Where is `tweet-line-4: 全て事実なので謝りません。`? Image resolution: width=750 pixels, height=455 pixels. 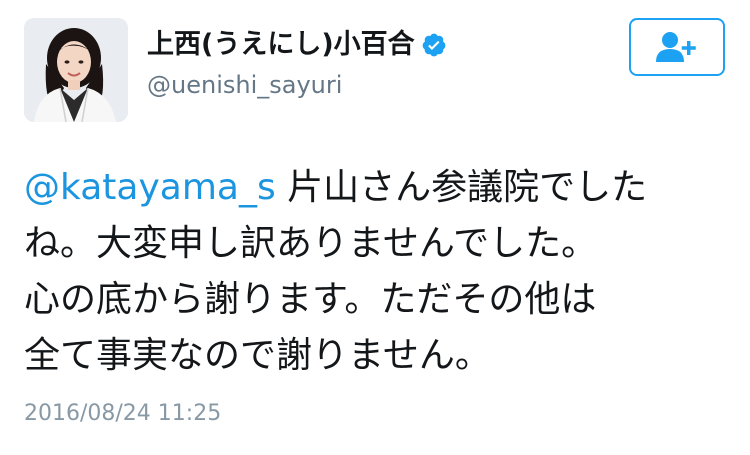
tweet-line-4: 全て事実なので謝りません。 is located at coordinates (257, 355).